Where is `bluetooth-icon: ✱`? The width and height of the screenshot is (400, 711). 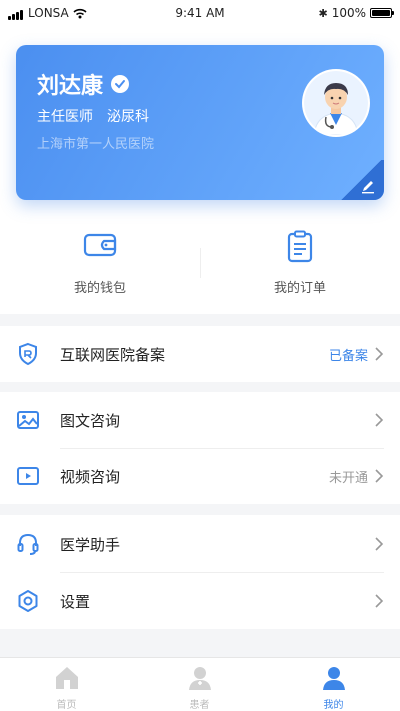 bluetooth-icon: ✱ is located at coordinates (323, 13).